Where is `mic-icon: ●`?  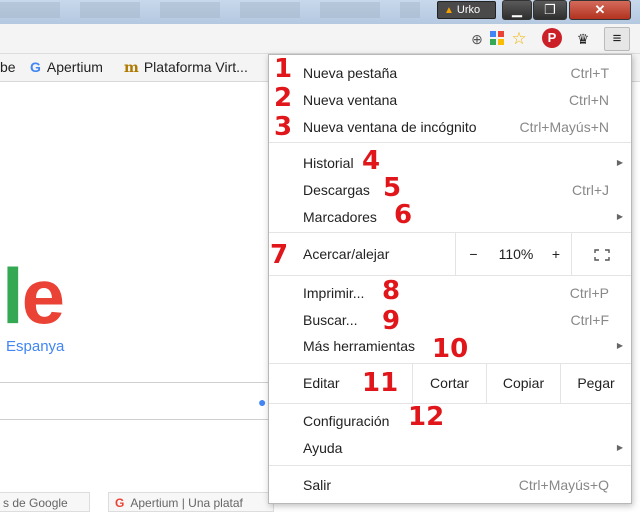 mic-icon: ● is located at coordinates (262, 402).